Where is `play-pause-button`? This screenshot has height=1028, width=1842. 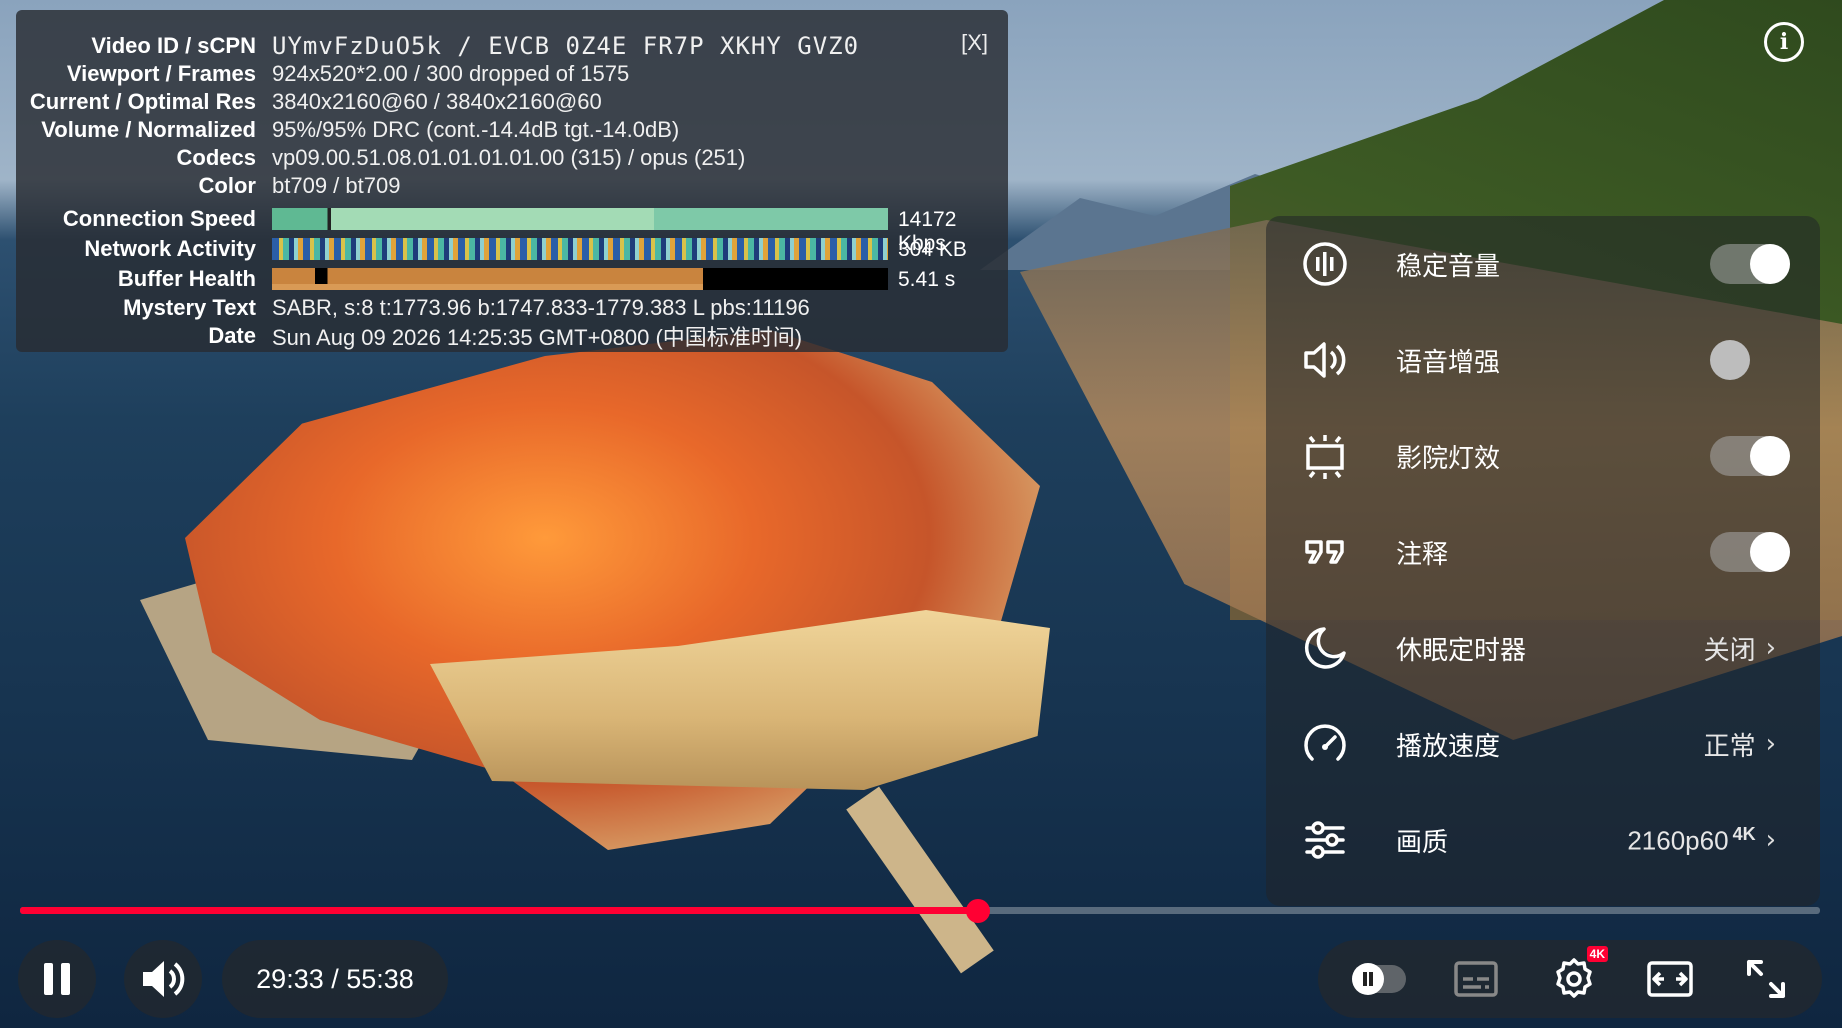 play-pause-button is located at coordinates (57, 979).